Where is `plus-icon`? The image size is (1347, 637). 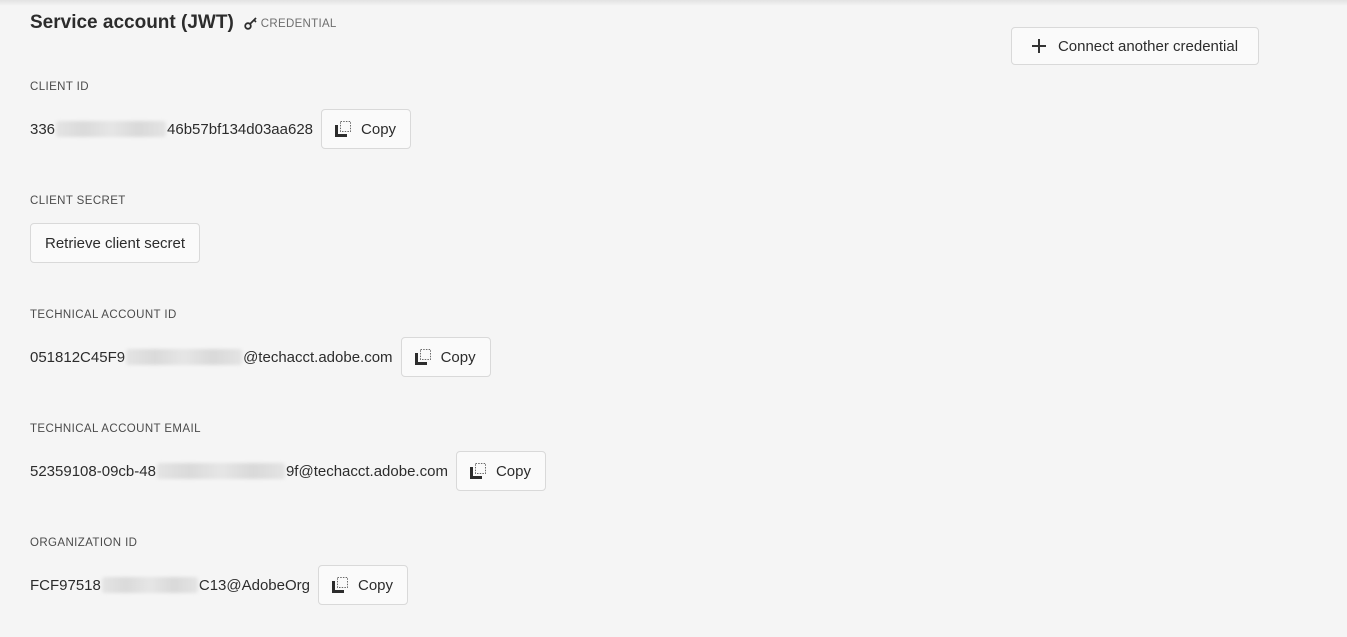 plus-icon is located at coordinates (1038, 46).